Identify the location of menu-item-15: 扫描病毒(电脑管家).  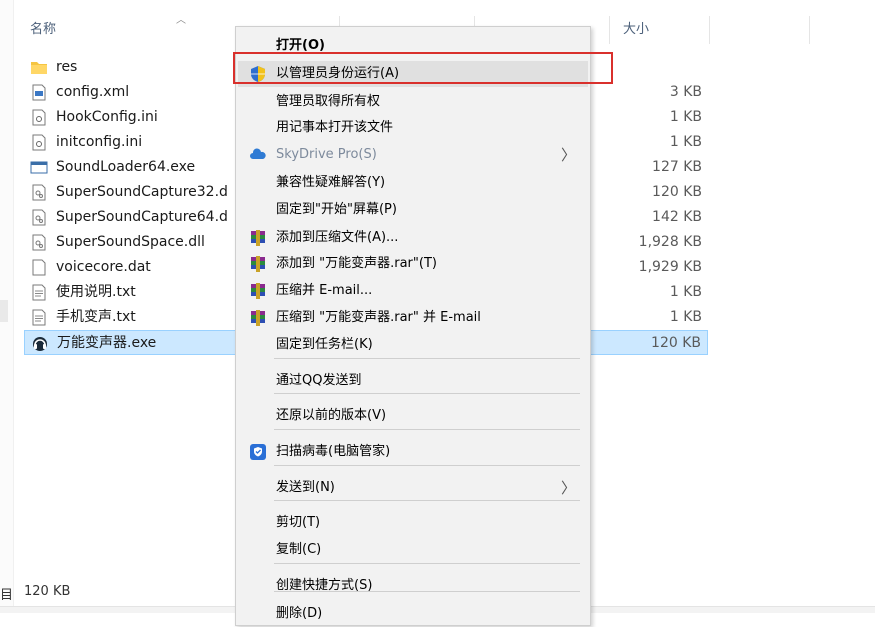
(413, 452).